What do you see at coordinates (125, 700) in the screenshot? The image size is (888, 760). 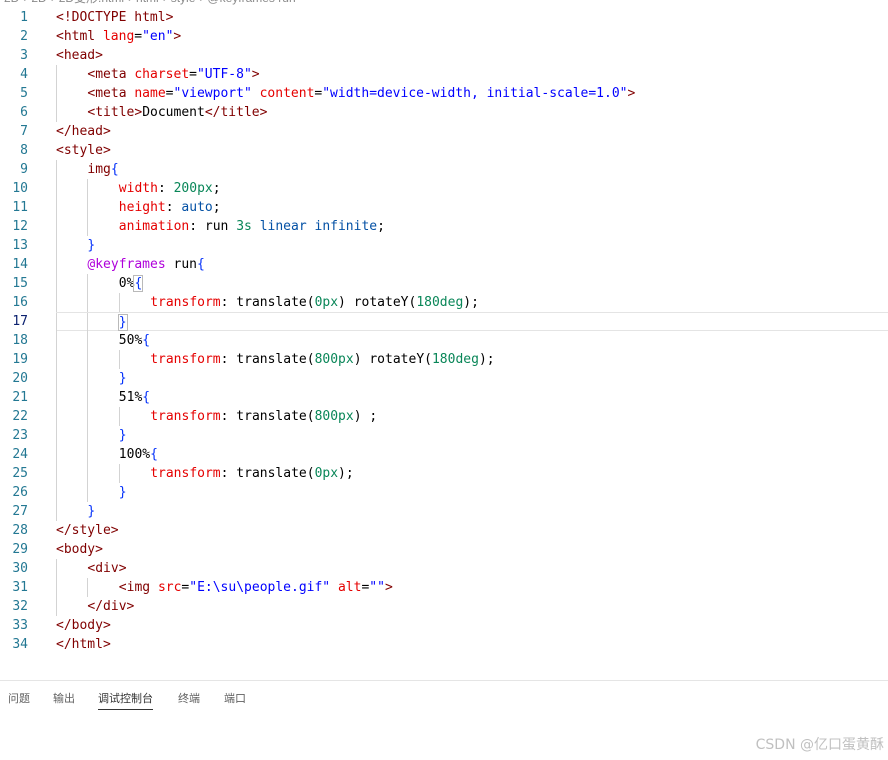 I see `panel-tab: 调试控制台` at bounding box center [125, 700].